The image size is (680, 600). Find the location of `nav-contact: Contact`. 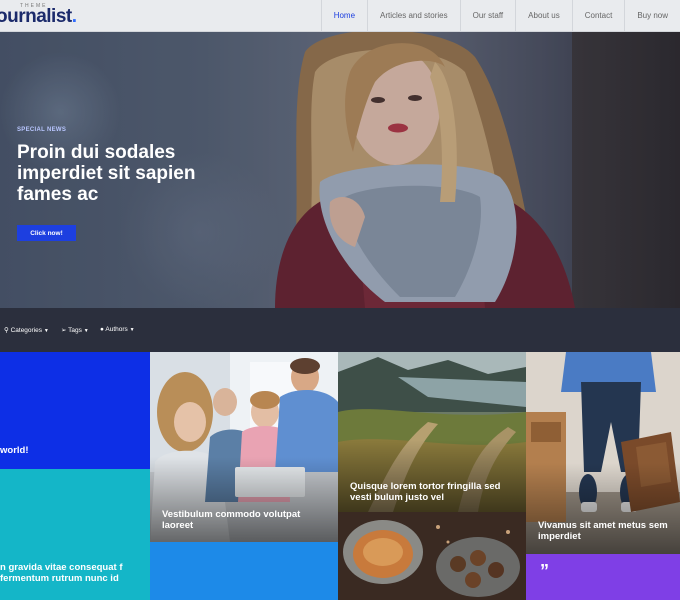

nav-contact: Contact is located at coordinates (598, 16).